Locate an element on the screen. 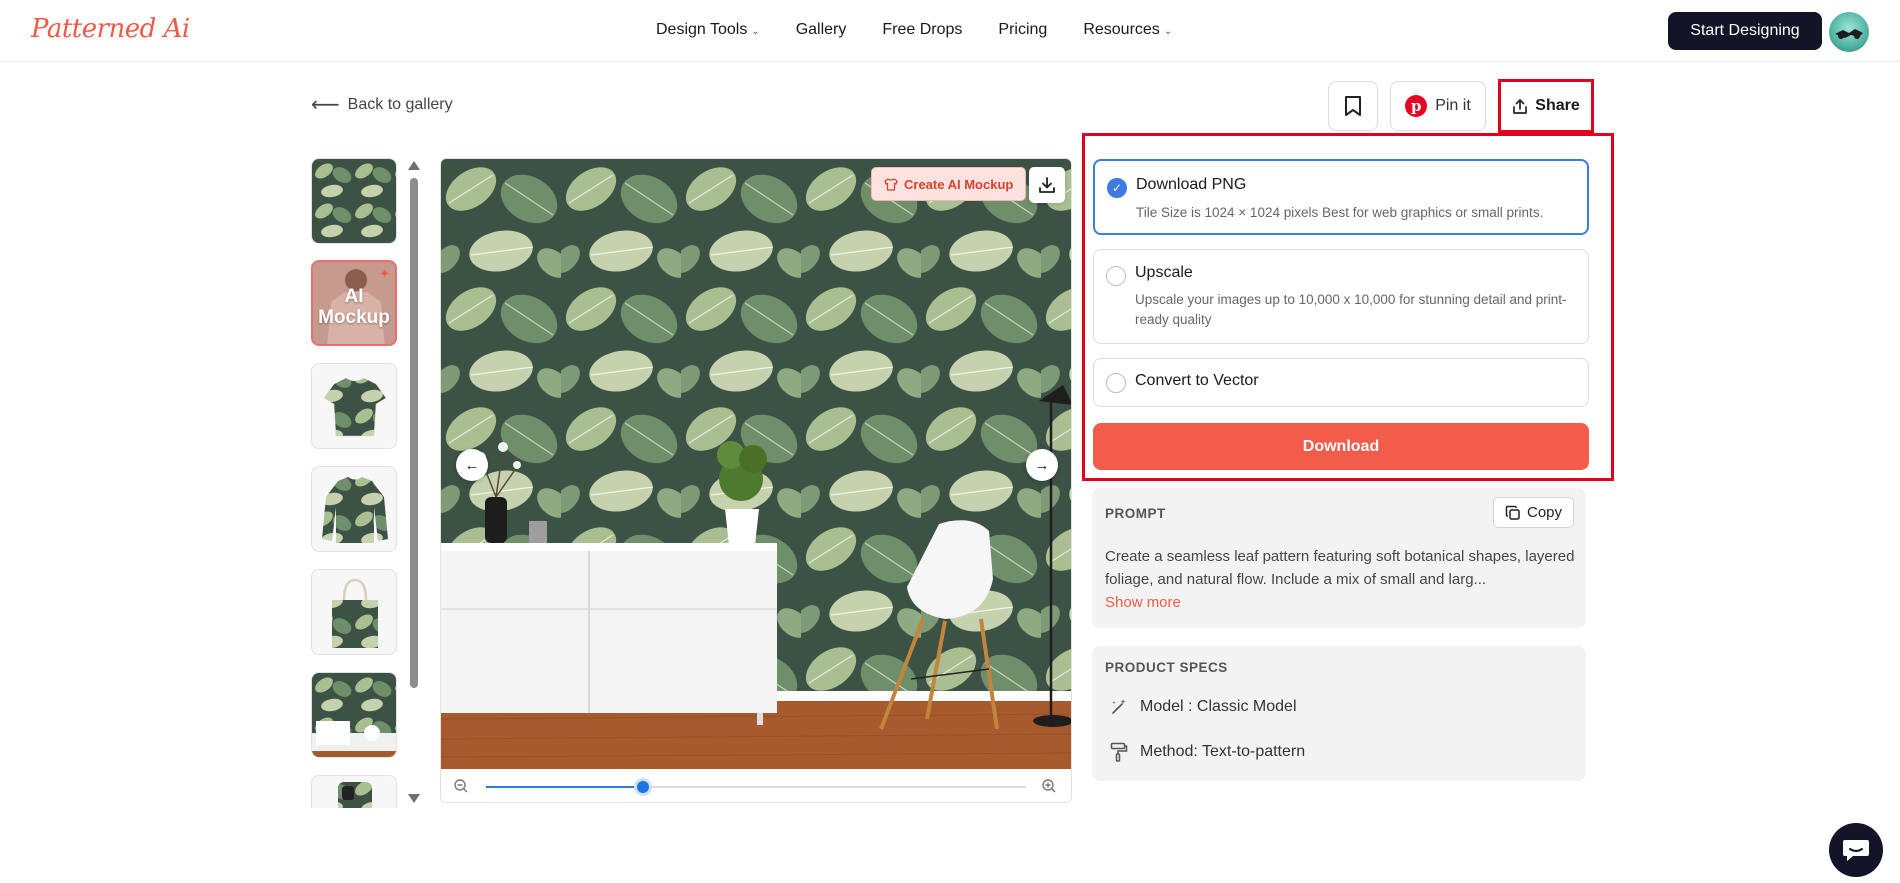 The height and width of the screenshot is (883, 1900). bookmark-button is located at coordinates (1353, 106).